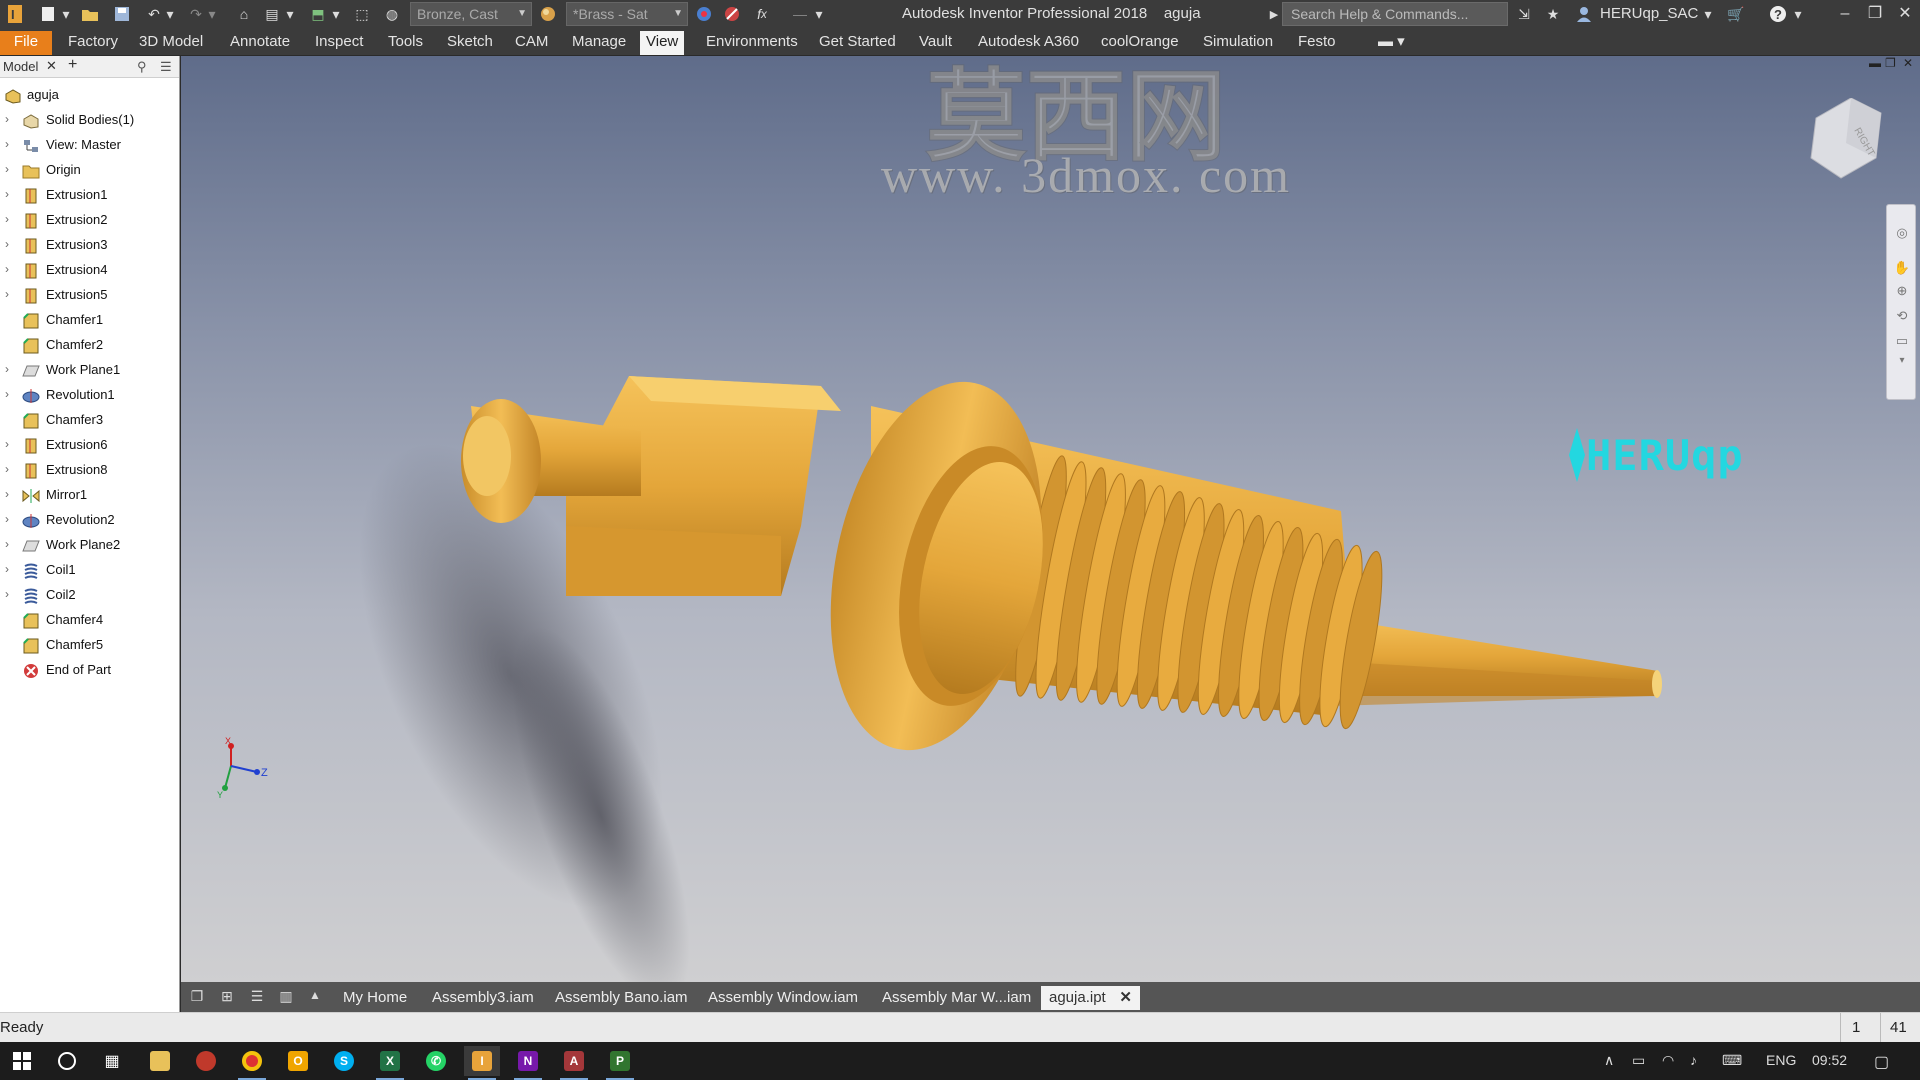 The height and width of the screenshot is (1080, 1920). What do you see at coordinates (26, 43) in the screenshot?
I see `tab-file: File` at bounding box center [26, 43].